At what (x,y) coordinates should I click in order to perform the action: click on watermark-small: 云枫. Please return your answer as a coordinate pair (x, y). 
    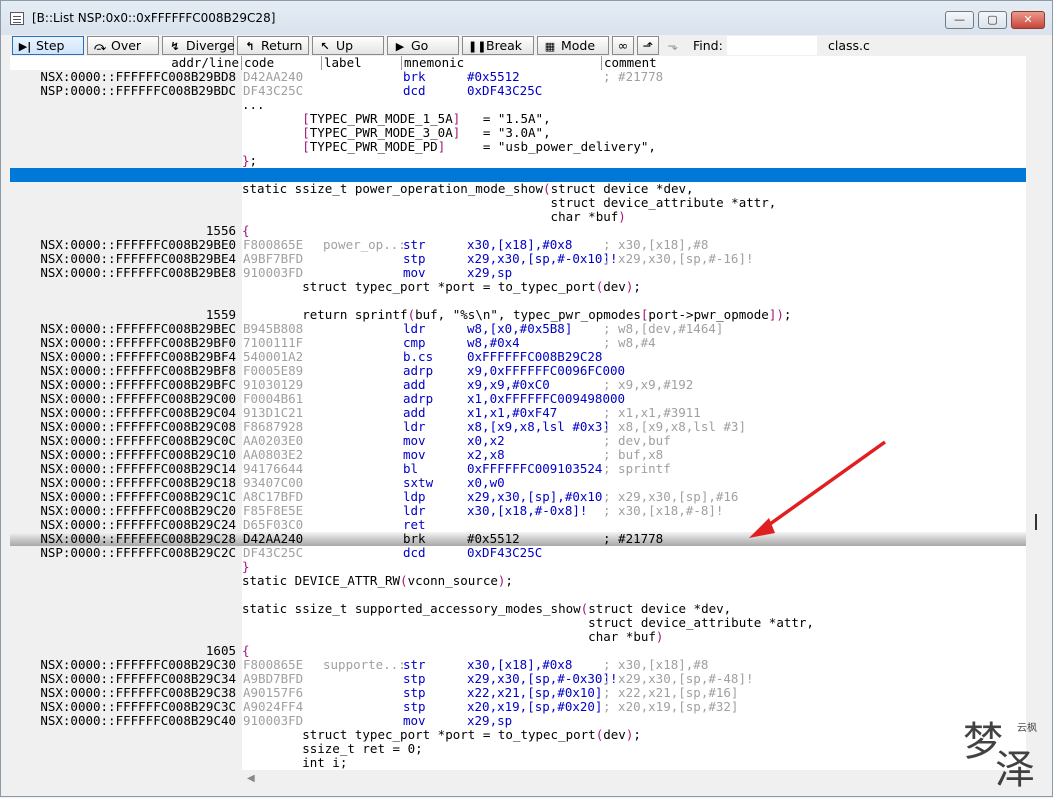
    Looking at the image, I should click on (1027, 727).